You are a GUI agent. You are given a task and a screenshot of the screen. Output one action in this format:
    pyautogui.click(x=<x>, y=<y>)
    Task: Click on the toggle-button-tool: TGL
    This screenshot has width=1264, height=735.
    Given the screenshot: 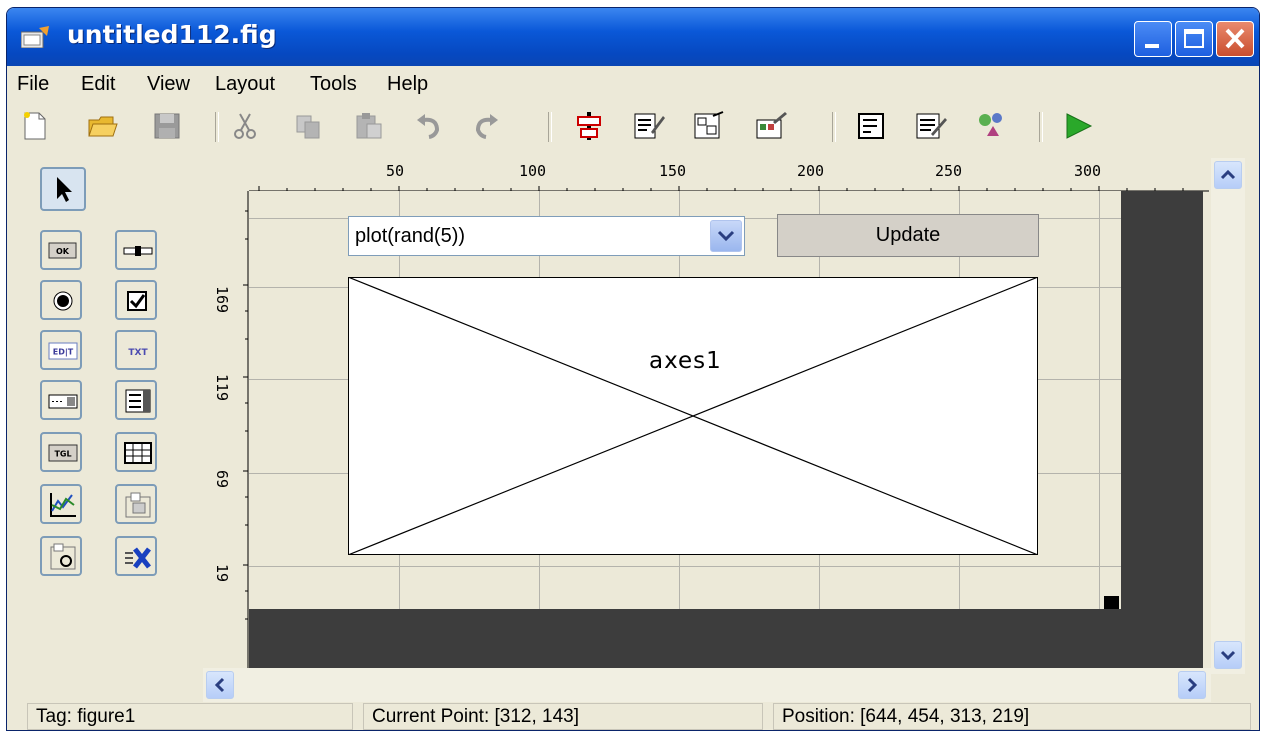 What is the action you would take?
    pyautogui.click(x=61, y=452)
    